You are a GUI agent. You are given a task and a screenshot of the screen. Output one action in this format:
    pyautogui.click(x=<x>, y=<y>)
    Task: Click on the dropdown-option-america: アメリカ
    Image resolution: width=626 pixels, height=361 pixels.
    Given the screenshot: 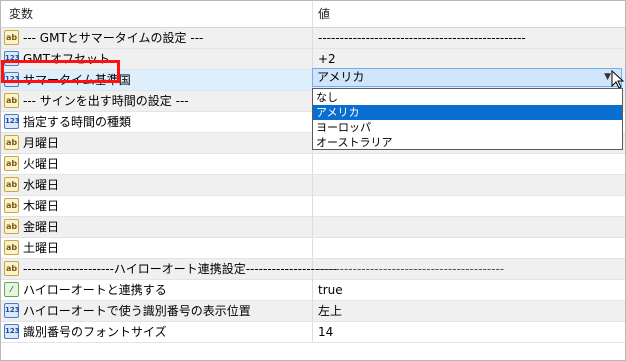 What is the action you would take?
    pyautogui.click(x=467, y=112)
    